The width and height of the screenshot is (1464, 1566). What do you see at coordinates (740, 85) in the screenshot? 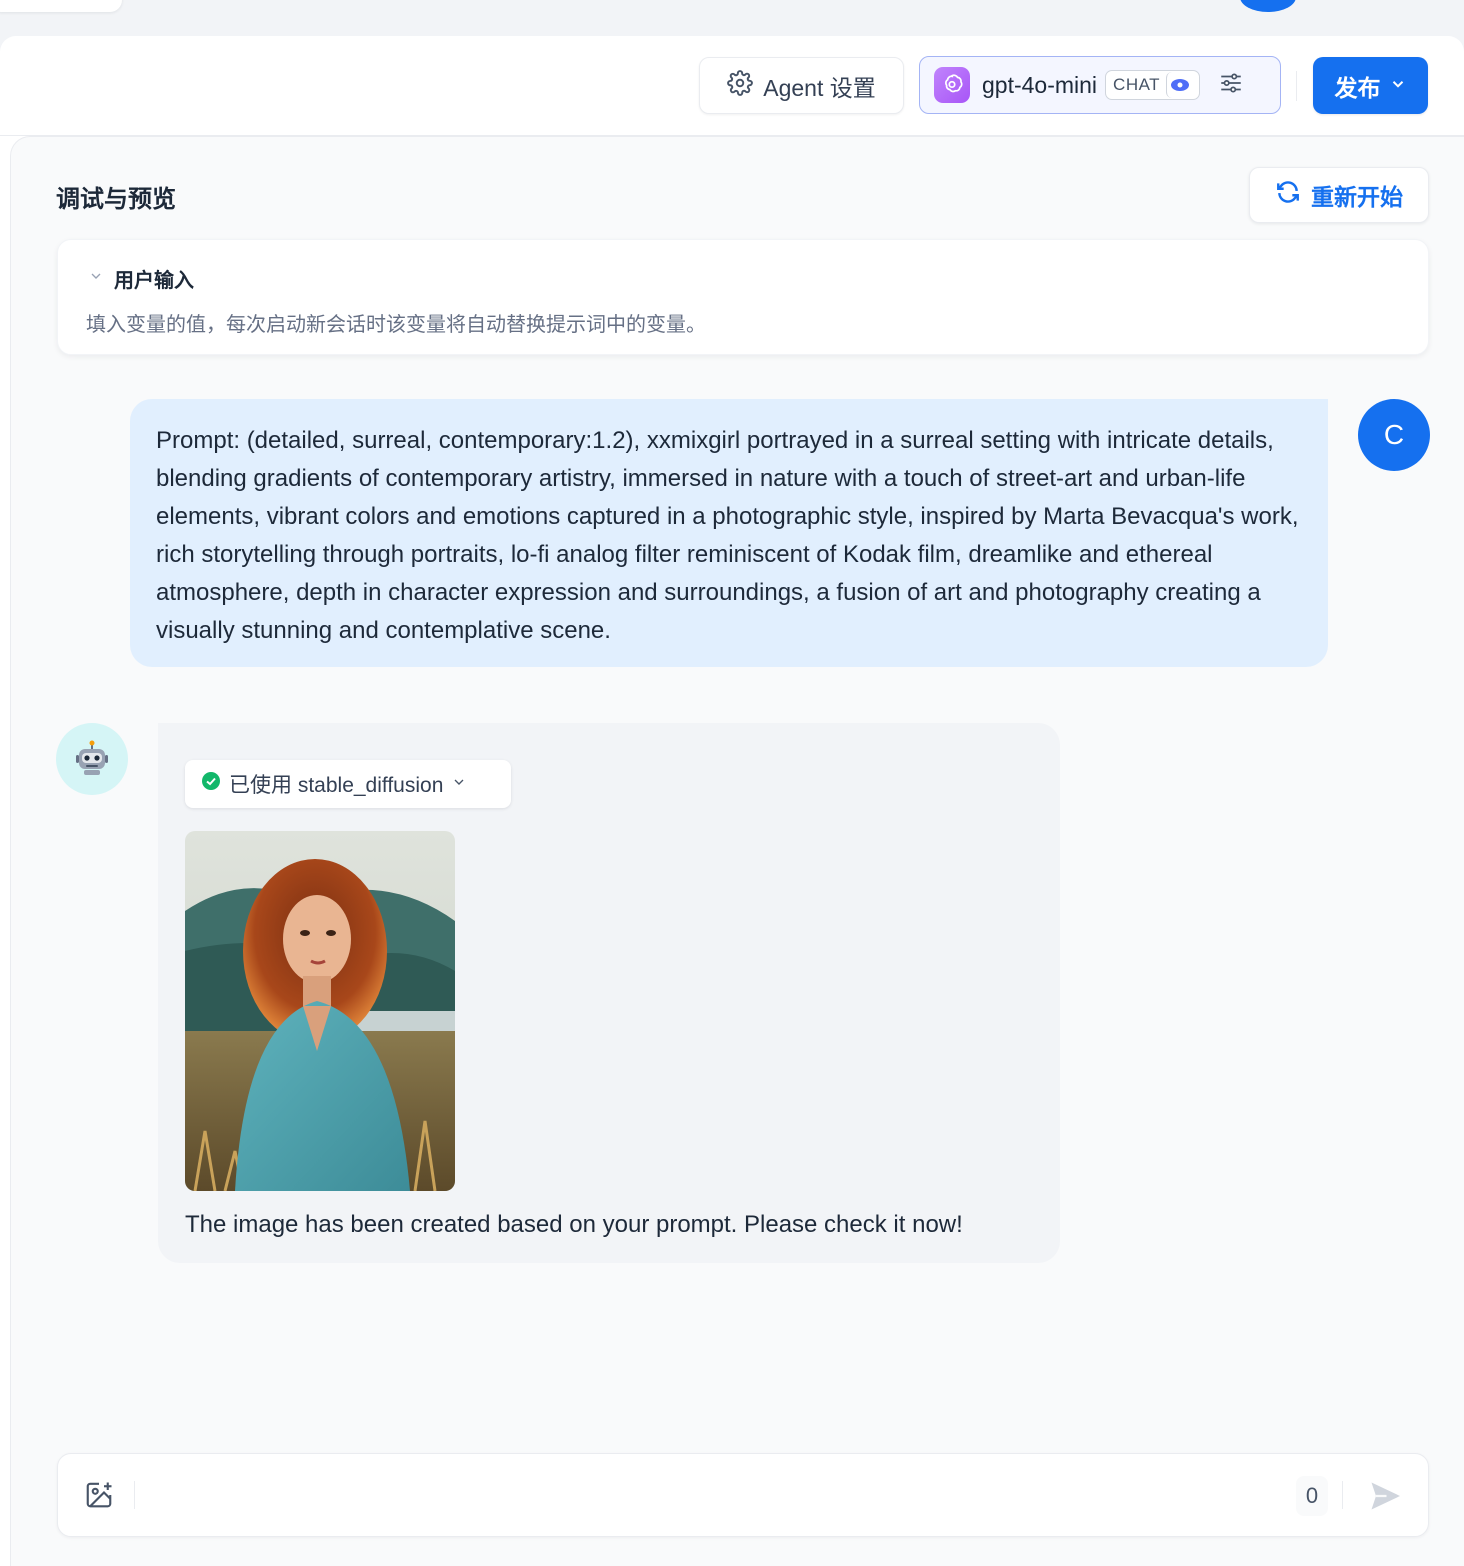
I see `gear-icon` at bounding box center [740, 85].